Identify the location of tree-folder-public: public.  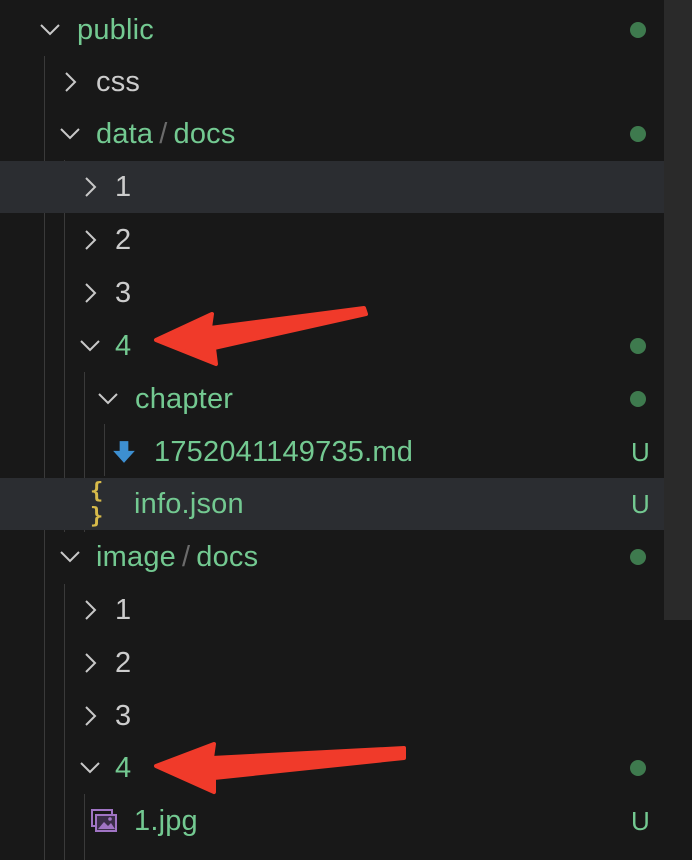
(332, 30).